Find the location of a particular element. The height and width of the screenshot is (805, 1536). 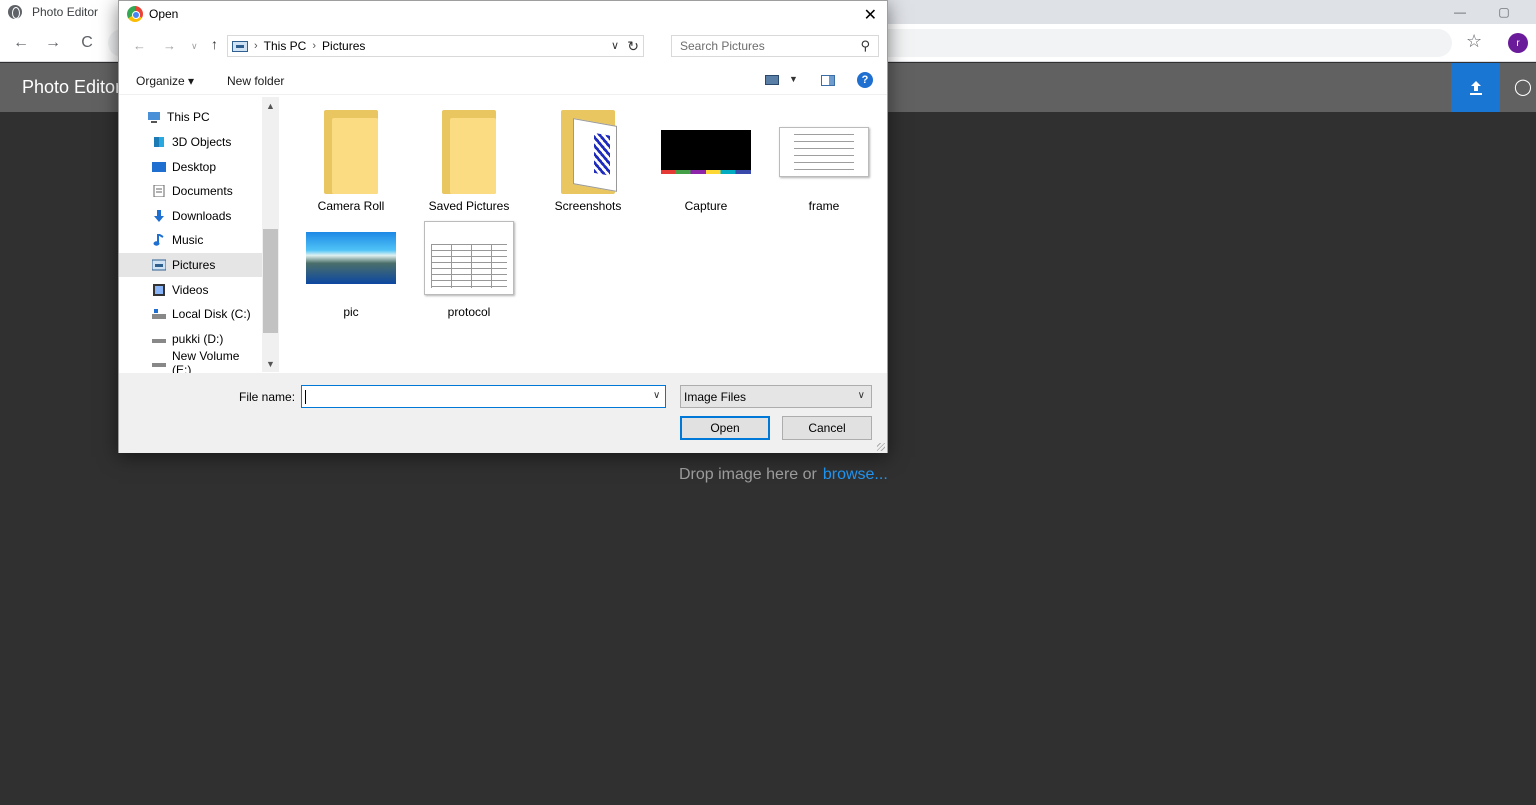

search-icon: ⚲ is located at coordinates (865, 45).